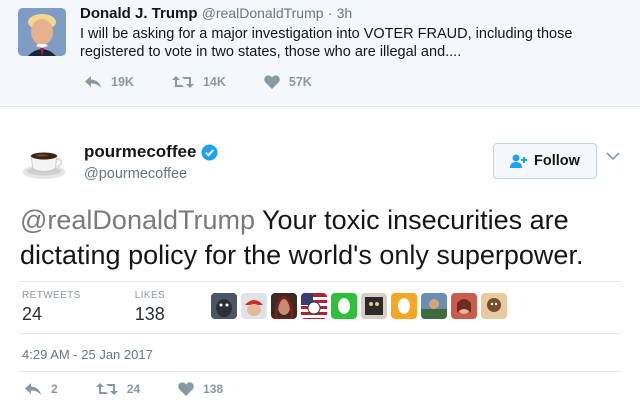 The width and height of the screenshot is (640, 407). What do you see at coordinates (213, 389) in the screenshot?
I see `like-count: 138` at bounding box center [213, 389].